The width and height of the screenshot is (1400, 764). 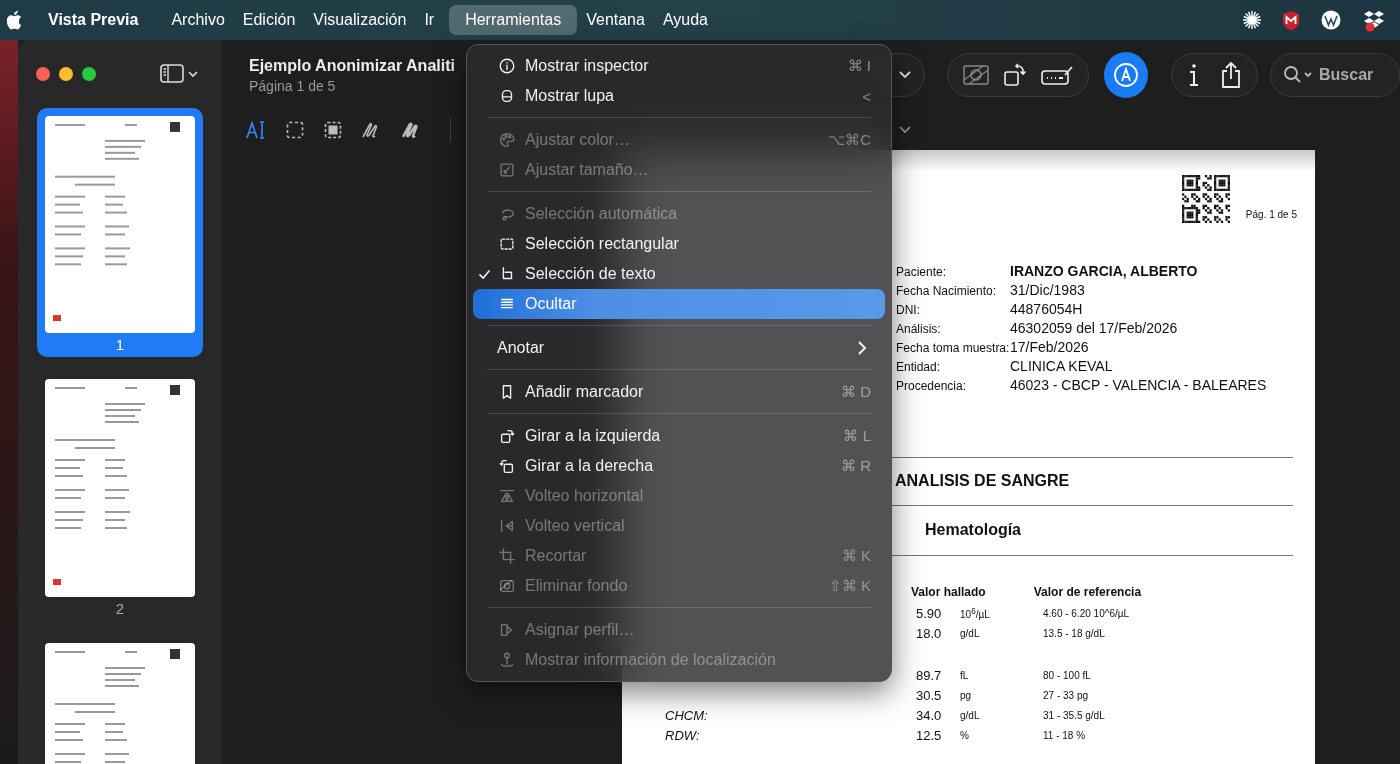 What do you see at coordinates (679, 466) in the screenshot?
I see `menu-item: Girar a la derecha ⌘ R` at bounding box center [679, 466].